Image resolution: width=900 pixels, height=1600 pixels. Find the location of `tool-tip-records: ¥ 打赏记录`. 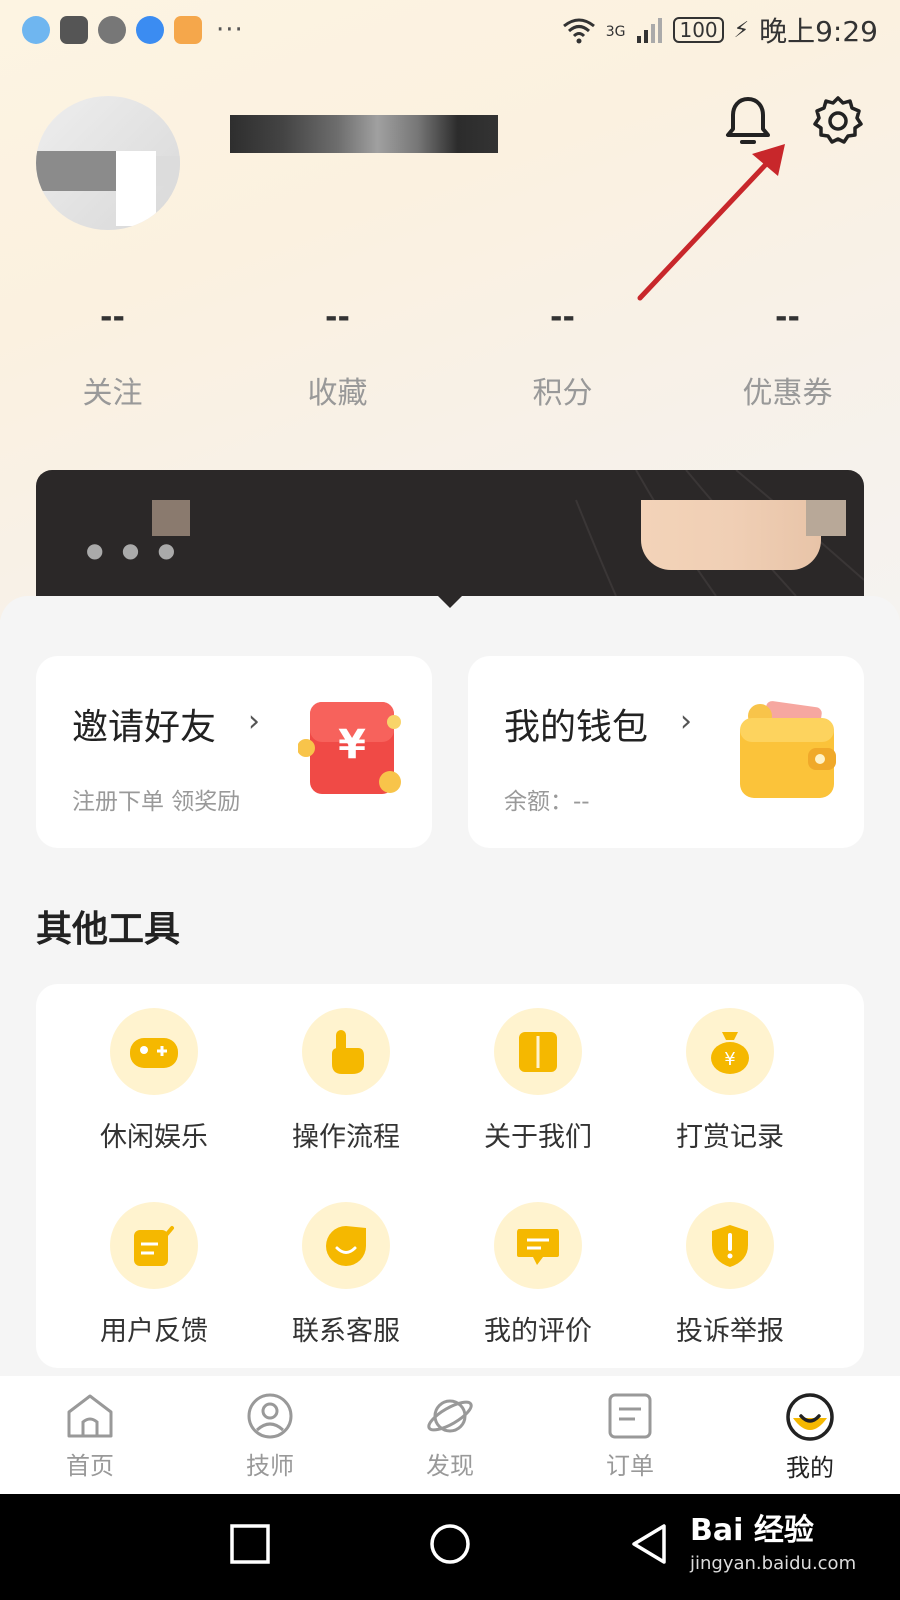

tool-tip-records: ¥ 打赏记录 is located at coordinates (730, 1069).